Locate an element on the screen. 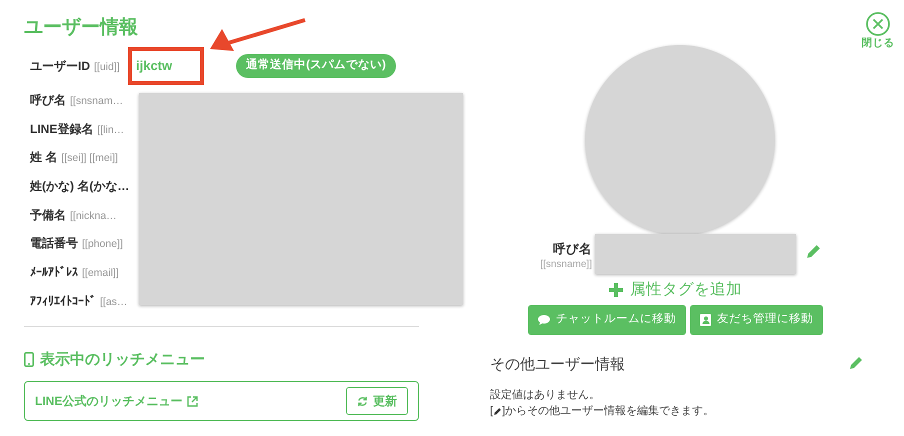  pencil-icon is located at coordinates (497, 411).